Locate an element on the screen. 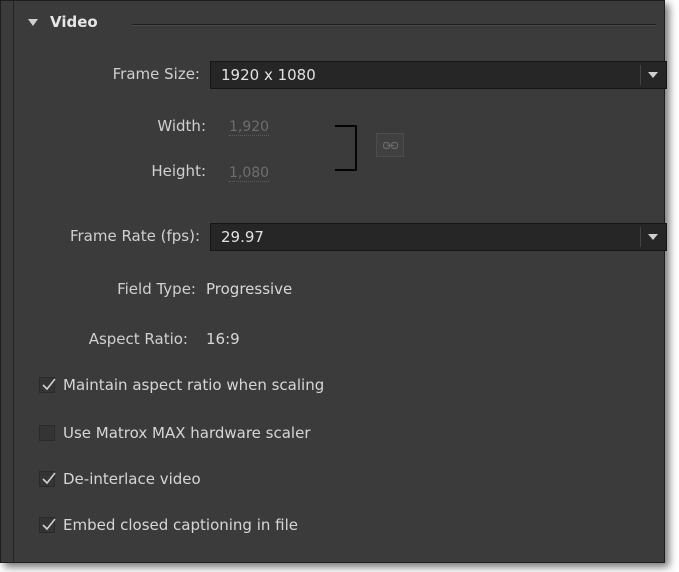  matrox-scaler-option: Use Matrox MAX hardware scaler is located at coordinates (175, 433).